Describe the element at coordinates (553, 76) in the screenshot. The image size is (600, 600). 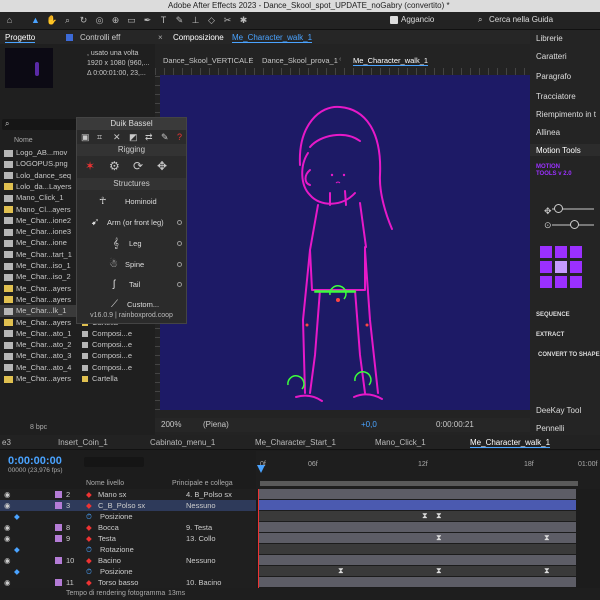
I see `panel-paragraph: Paragrafo` at that location.